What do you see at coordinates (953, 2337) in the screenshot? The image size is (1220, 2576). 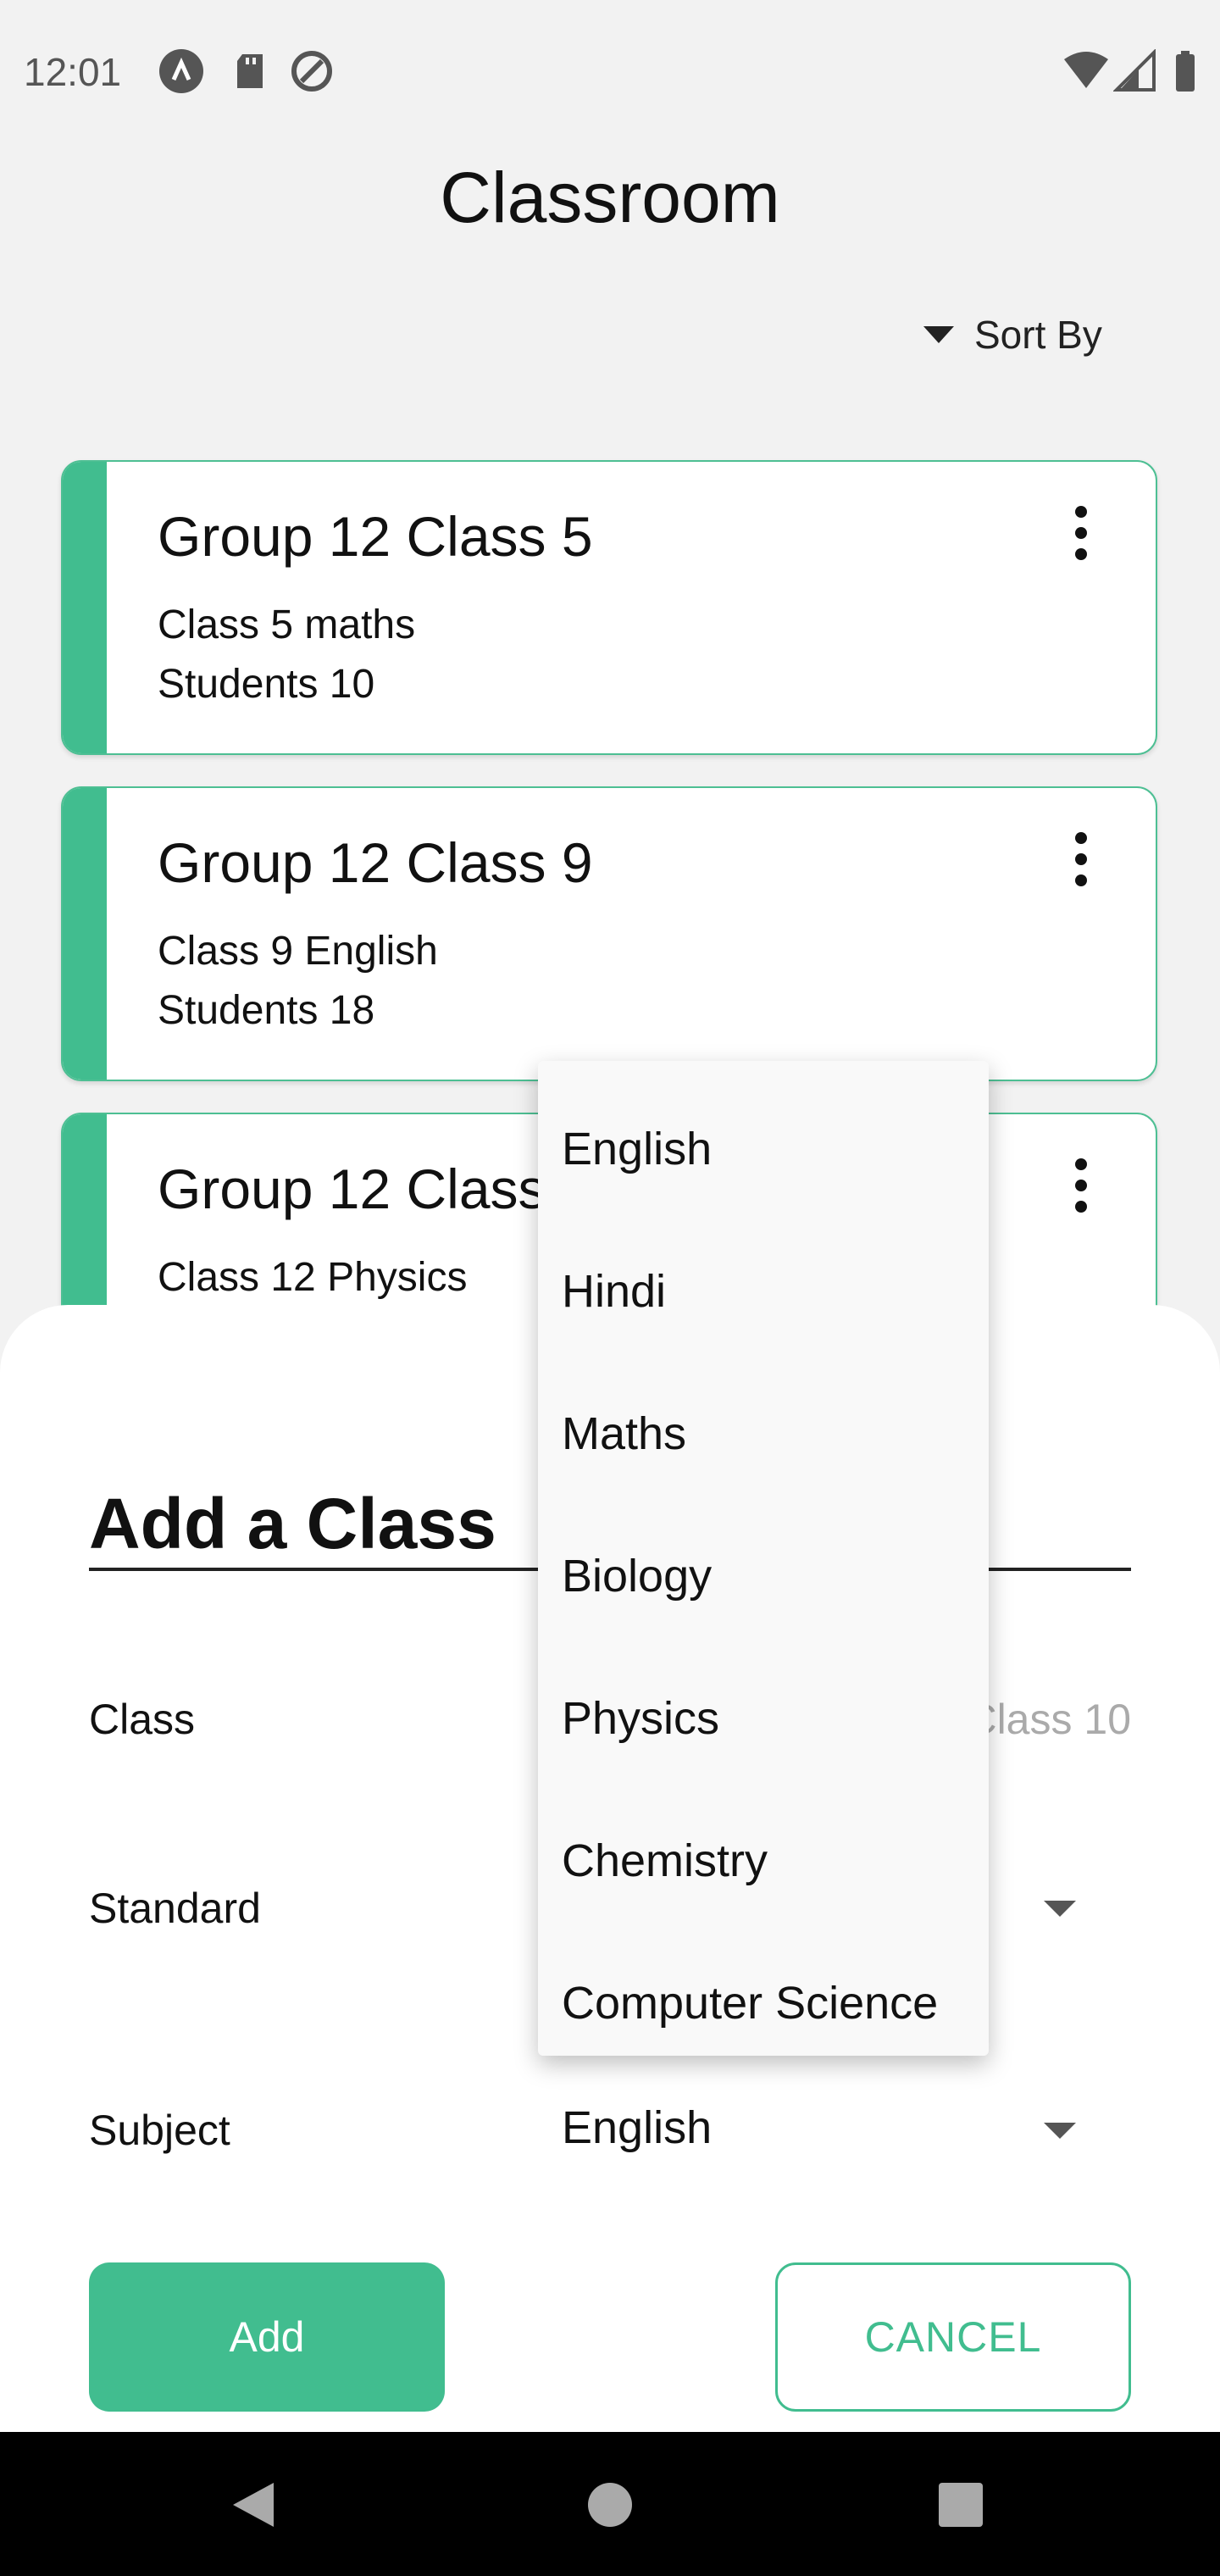 I see `cancel-button: CANCEL` at bounding box center [953, 2337].